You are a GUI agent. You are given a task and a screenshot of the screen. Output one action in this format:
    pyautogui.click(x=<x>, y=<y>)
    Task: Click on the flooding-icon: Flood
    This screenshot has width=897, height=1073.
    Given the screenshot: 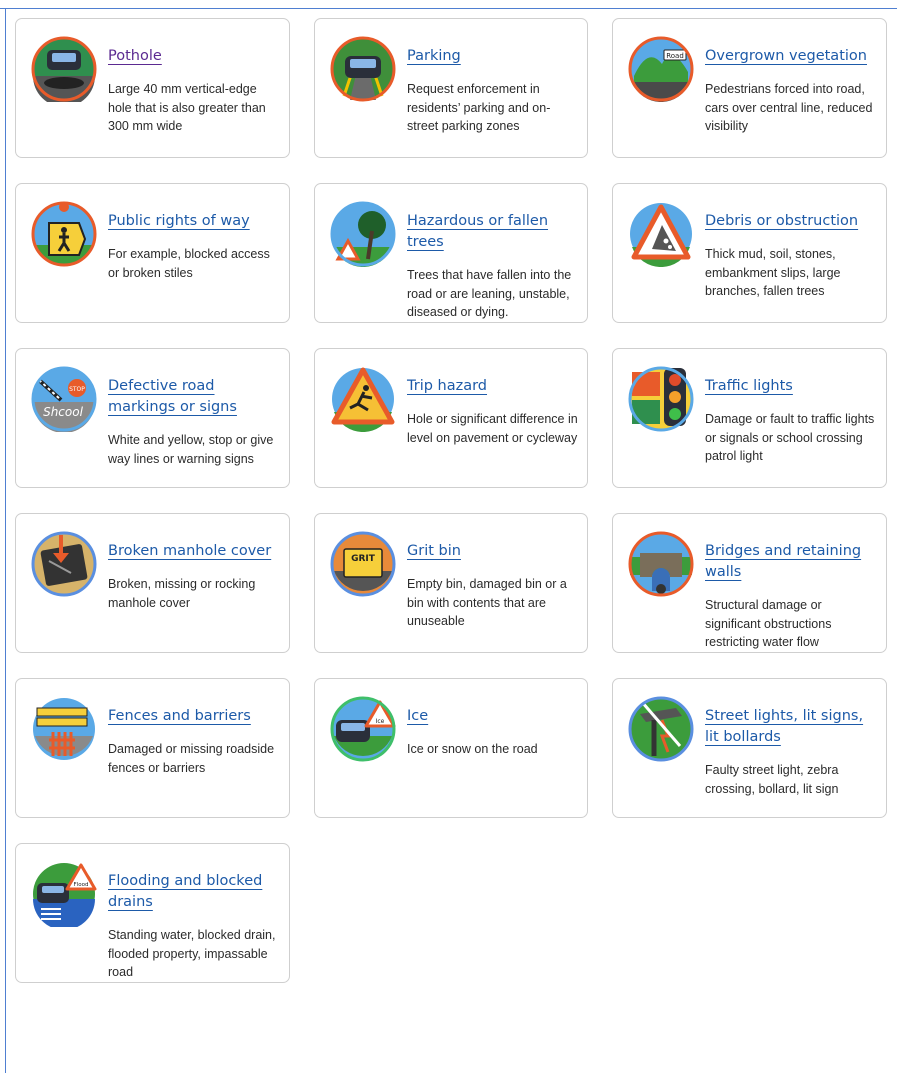 What is the action you would take?
    pyautogui.click(x=64, y=894)
    